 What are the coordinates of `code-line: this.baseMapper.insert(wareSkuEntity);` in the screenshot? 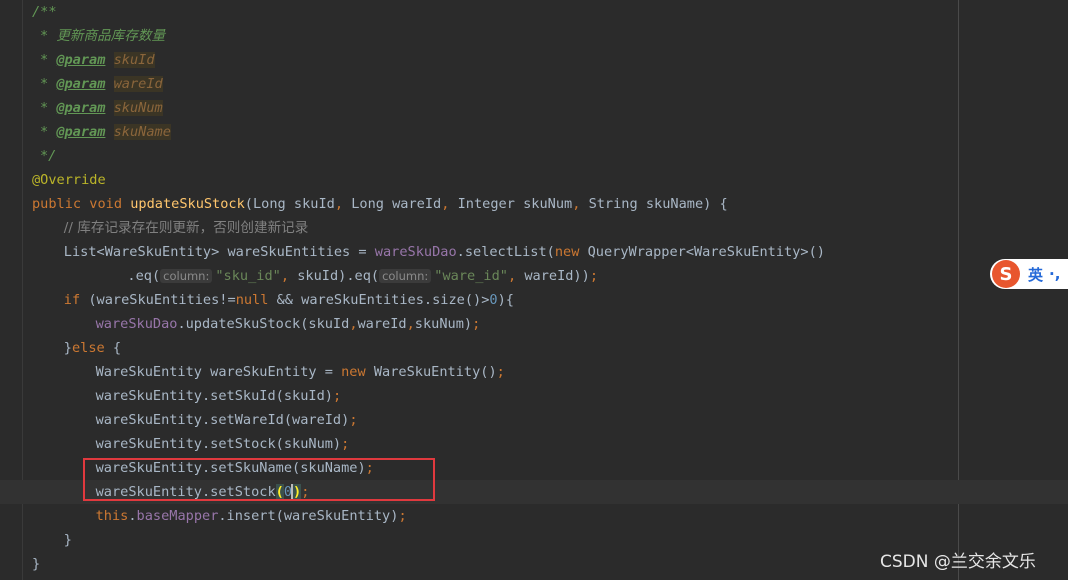 It's located at (251, 516).